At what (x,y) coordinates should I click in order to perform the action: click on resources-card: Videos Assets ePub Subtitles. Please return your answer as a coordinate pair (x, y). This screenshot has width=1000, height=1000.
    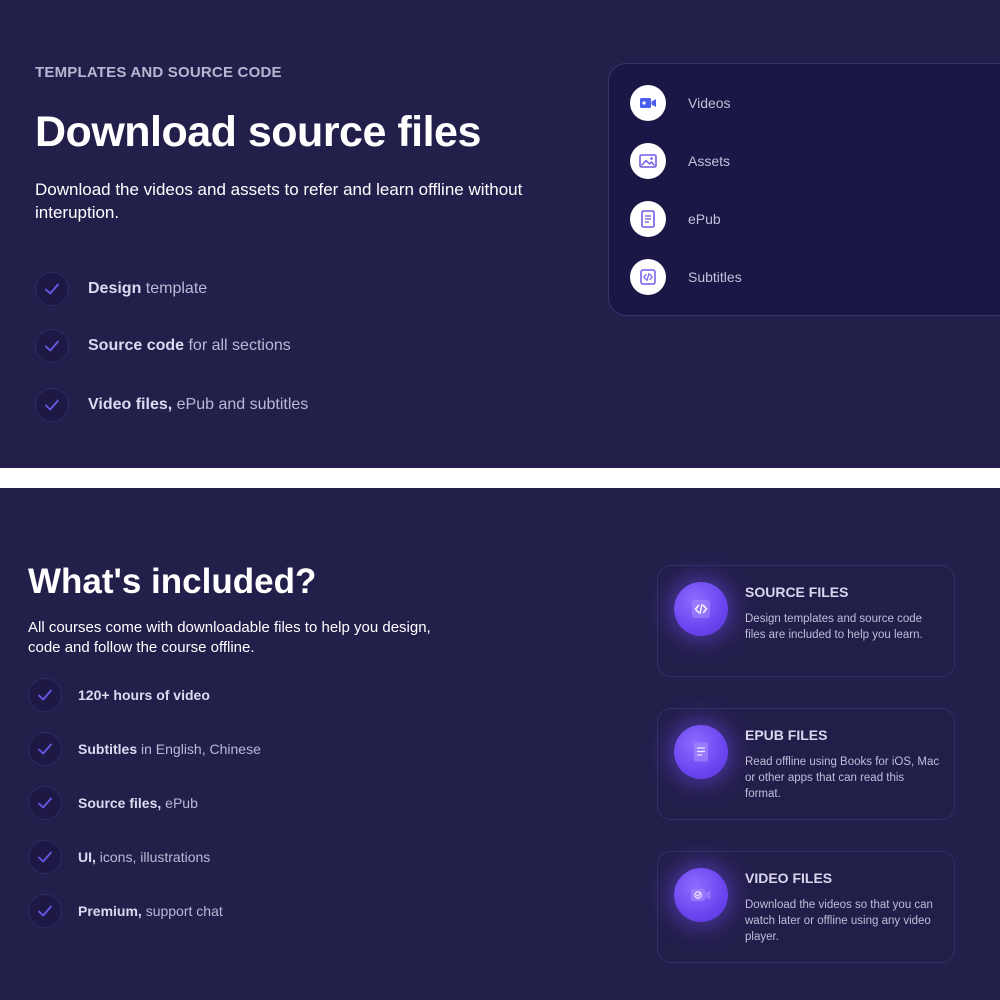
    Looking at the image, I should click on (804, 189).